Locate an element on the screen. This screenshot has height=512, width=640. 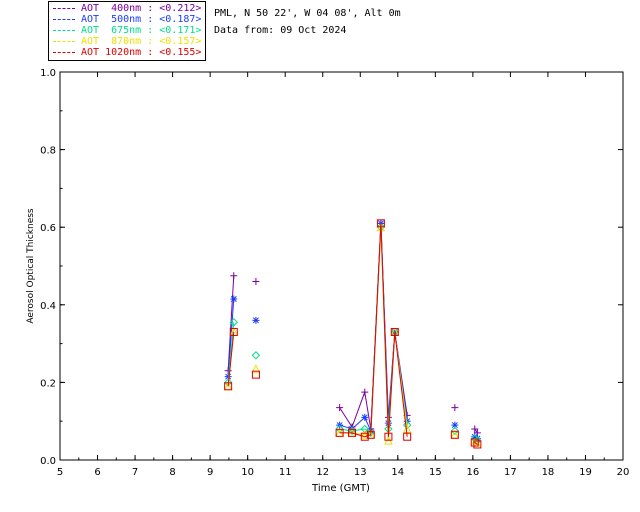
legend-item-870: AOT 870nm : <0.157> is located at coordinates (127, 41).